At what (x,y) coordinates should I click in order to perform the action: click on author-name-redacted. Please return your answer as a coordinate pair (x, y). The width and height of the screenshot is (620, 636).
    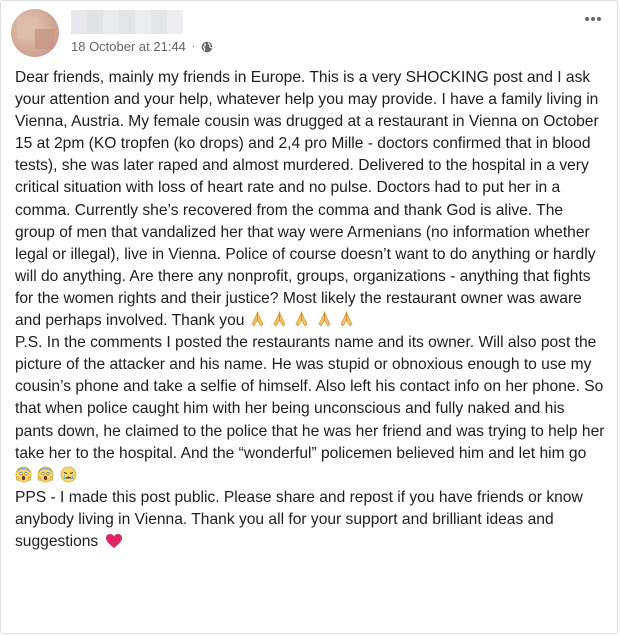
    Looking at the image, I should click on (127, 22).